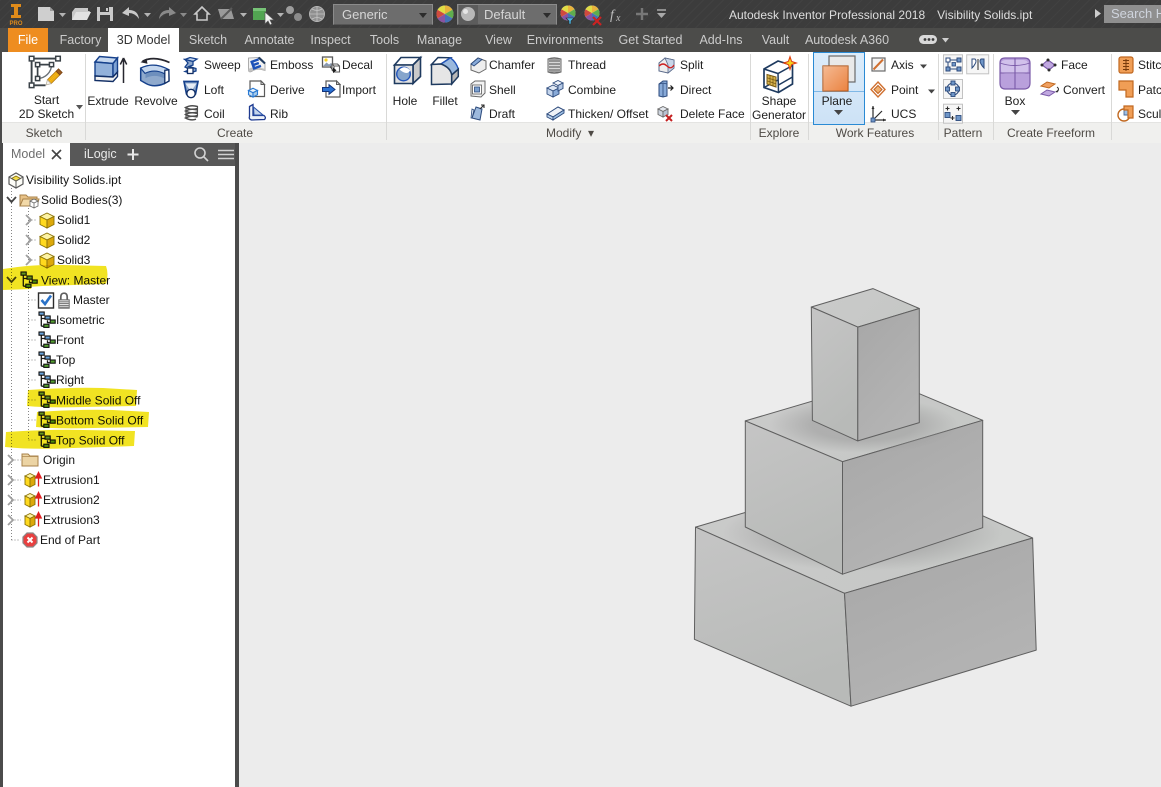  Describe the element at coordinates (15, 24) in the screenshot. I see `svg-text: PRO` at that location.